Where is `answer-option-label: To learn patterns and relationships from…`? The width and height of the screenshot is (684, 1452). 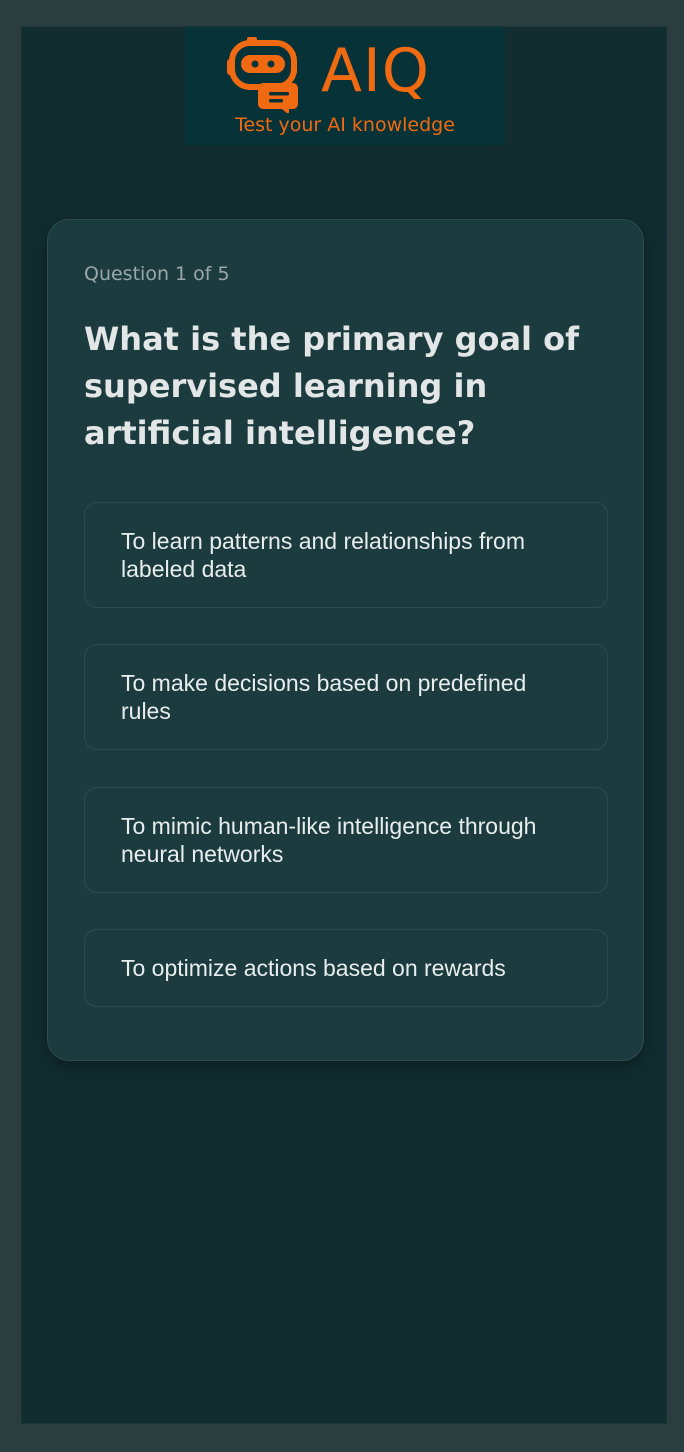
answer-option-label: To learn patterns and relationships from… is located at coordinates (323, 555).